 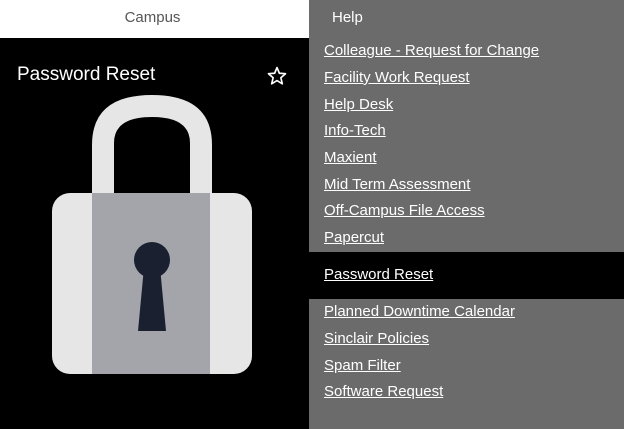 What do you see at coordinates (358, 104) in the screenshot?
I see `menu-link: Help Desk` at bounding box center [358, 104].